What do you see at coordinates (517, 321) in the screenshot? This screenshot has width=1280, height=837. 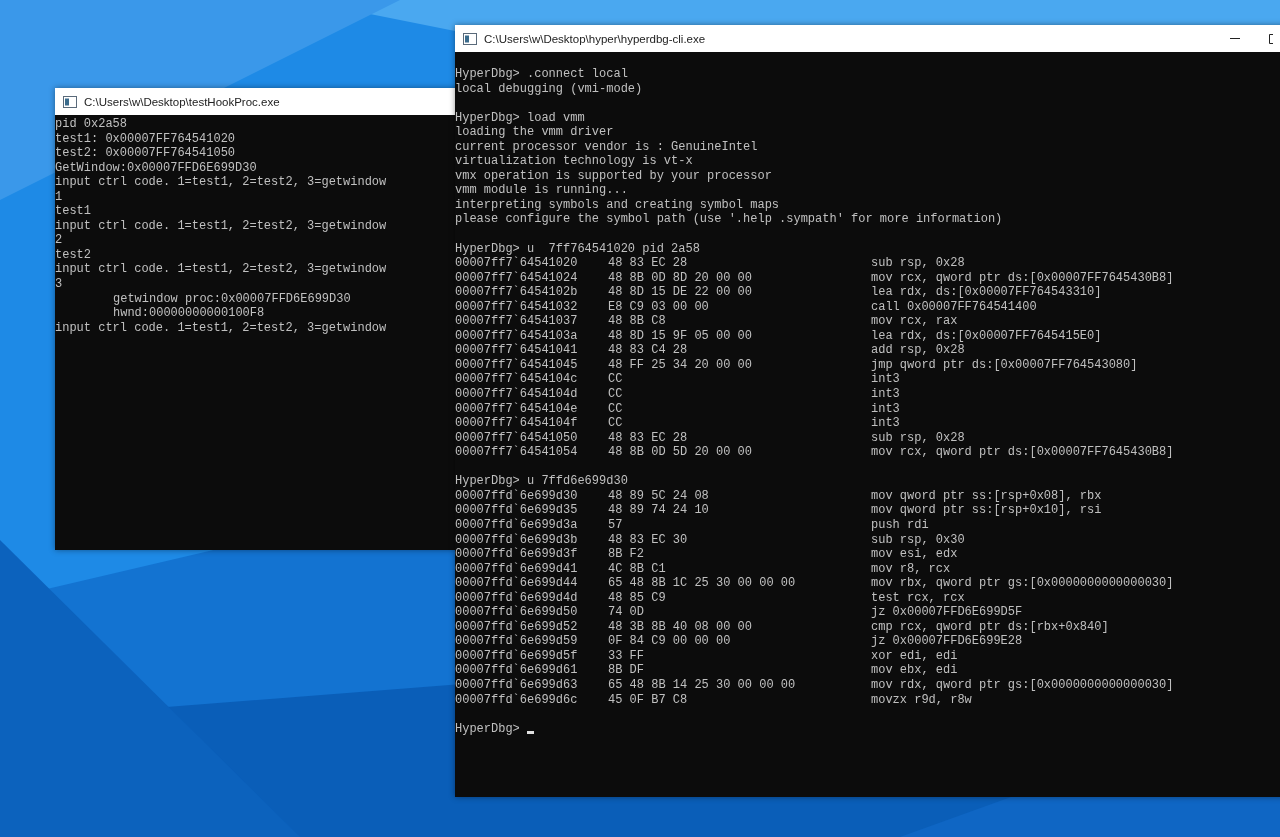 I see `address: 00007ff7`64541037` at bounding box center [517, 321].